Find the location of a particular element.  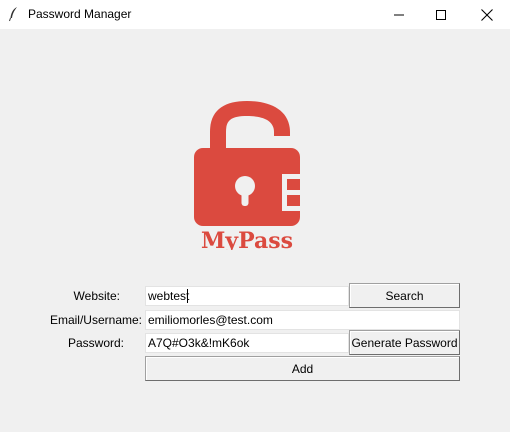

close-button is located at coordinates (487, 14).